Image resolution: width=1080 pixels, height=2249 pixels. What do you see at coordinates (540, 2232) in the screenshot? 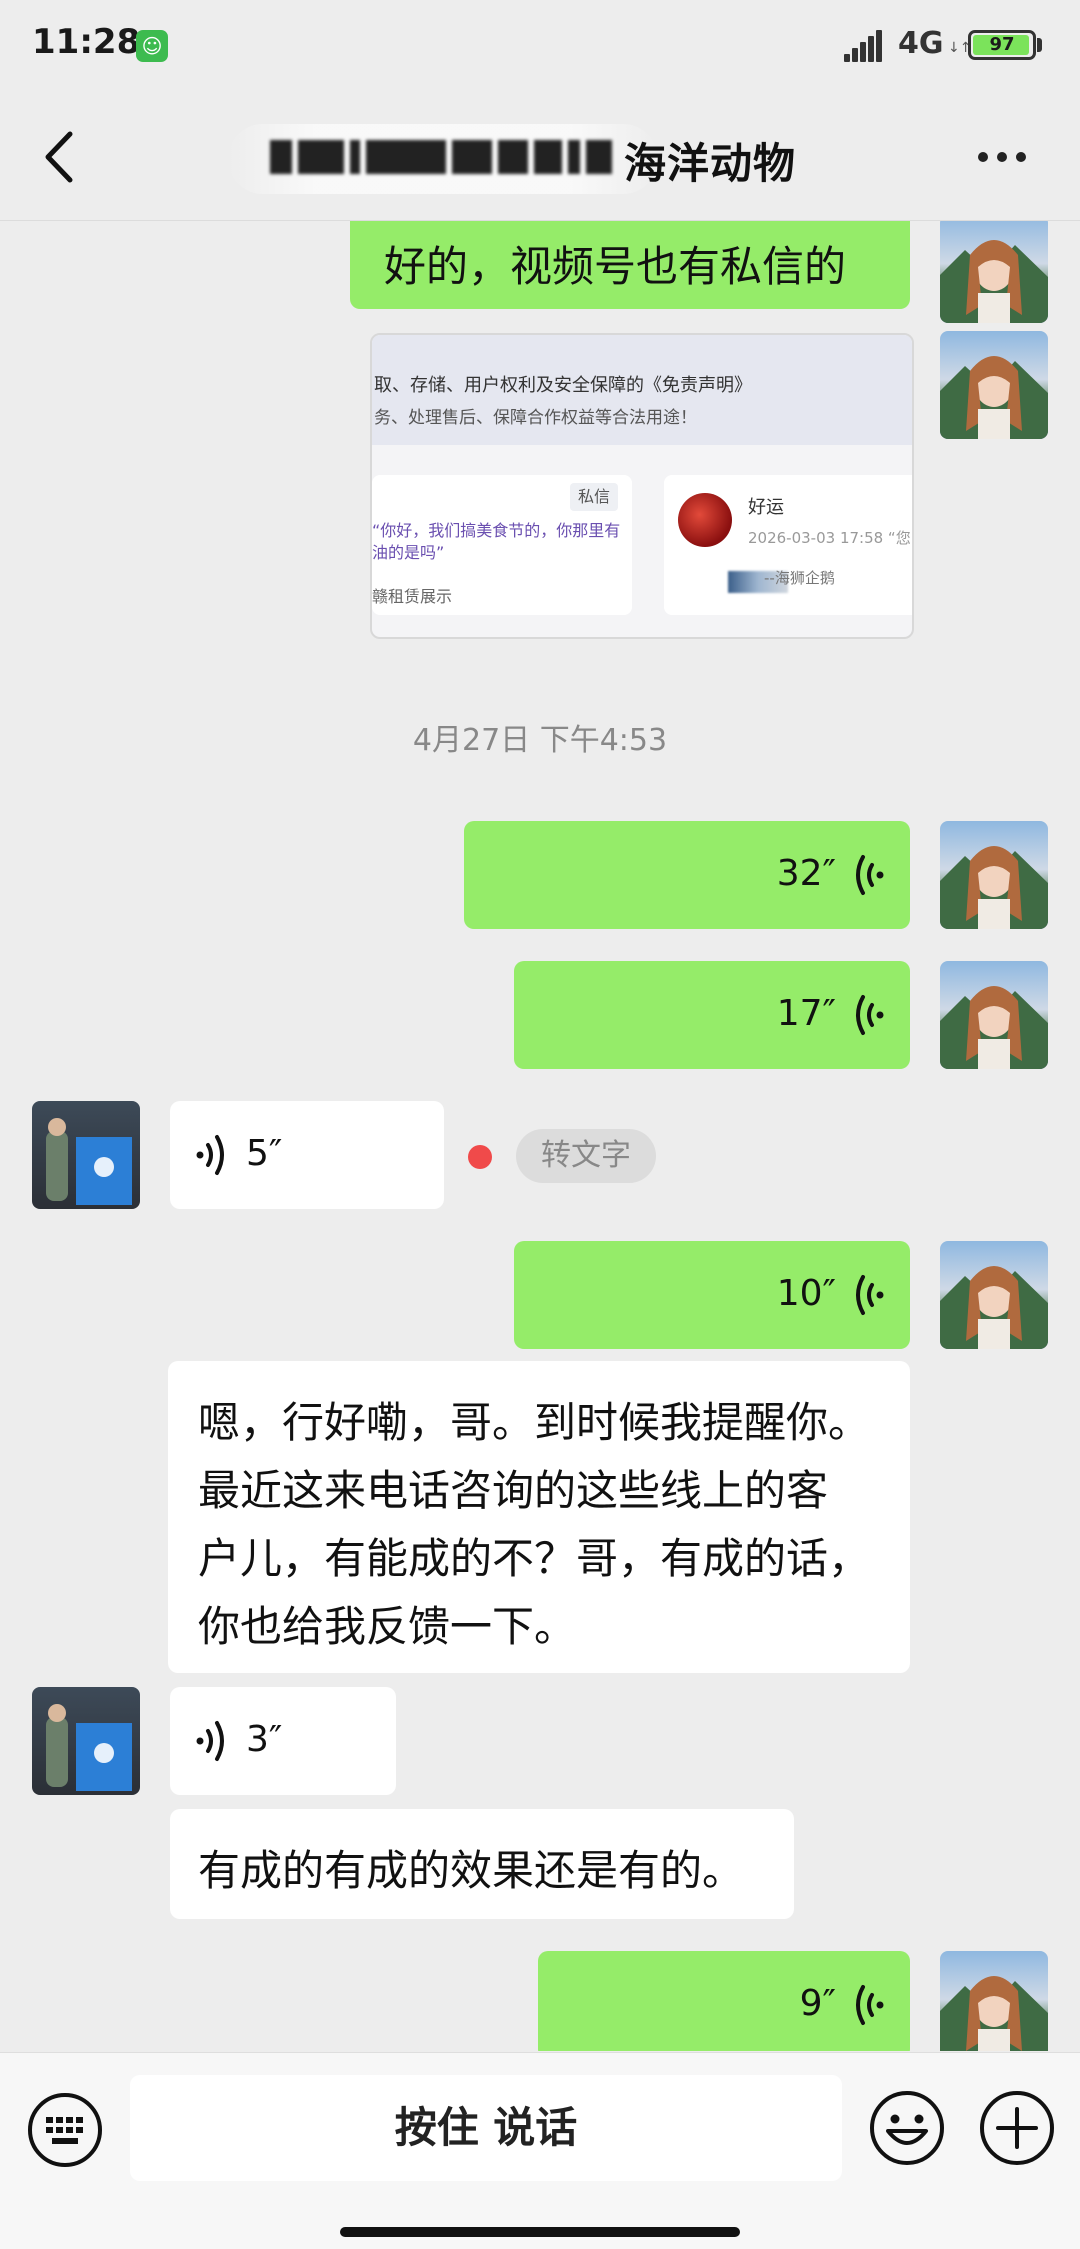
I see `home-indicator` at bounding box center [540, 2232].